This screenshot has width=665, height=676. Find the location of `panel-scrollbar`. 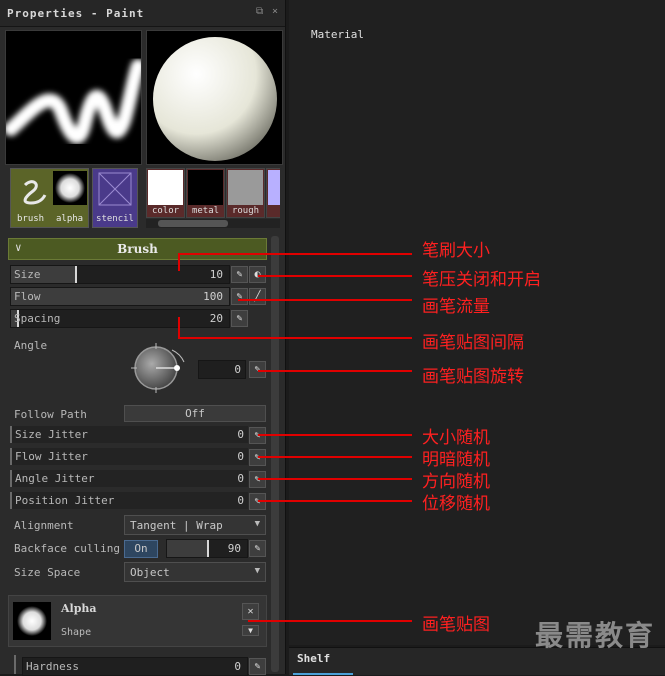

panel-scrollbar is located at coordinates (275, 455).